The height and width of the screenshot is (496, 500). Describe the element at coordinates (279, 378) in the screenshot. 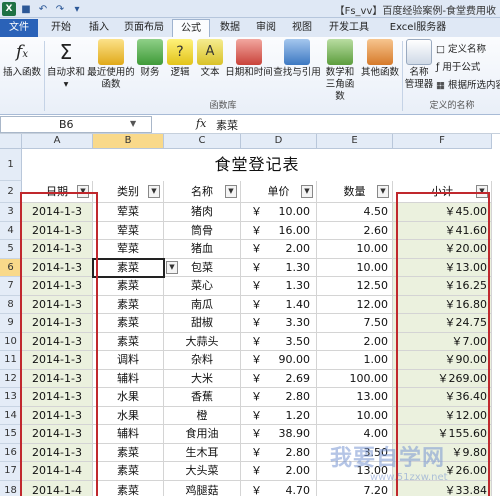

I see `price-cell: ￥ 2.69` at that location.